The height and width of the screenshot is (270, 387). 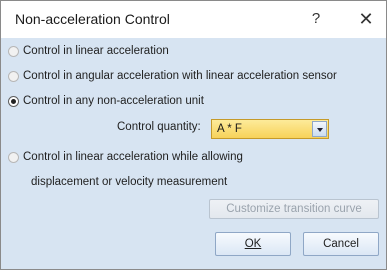 I want to click on dialog-title: Non-acceleration Control, so click(x=92, y=19).